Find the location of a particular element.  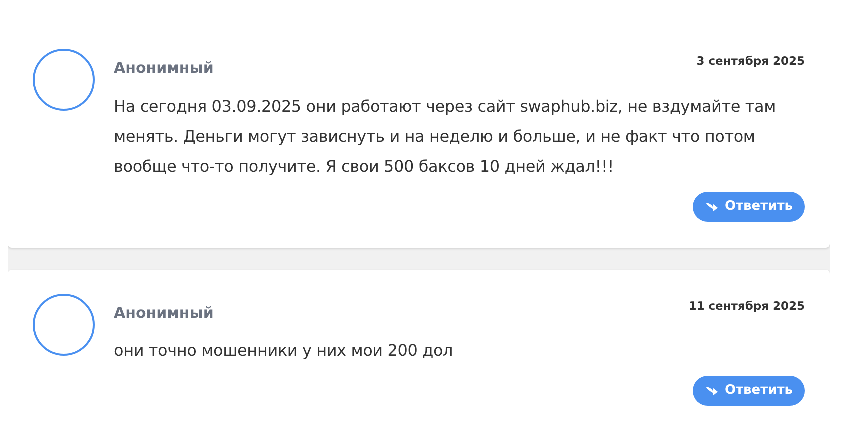

comment-text: они точно мошенники у них мои 200 дол is located at coordinates (284, 351).